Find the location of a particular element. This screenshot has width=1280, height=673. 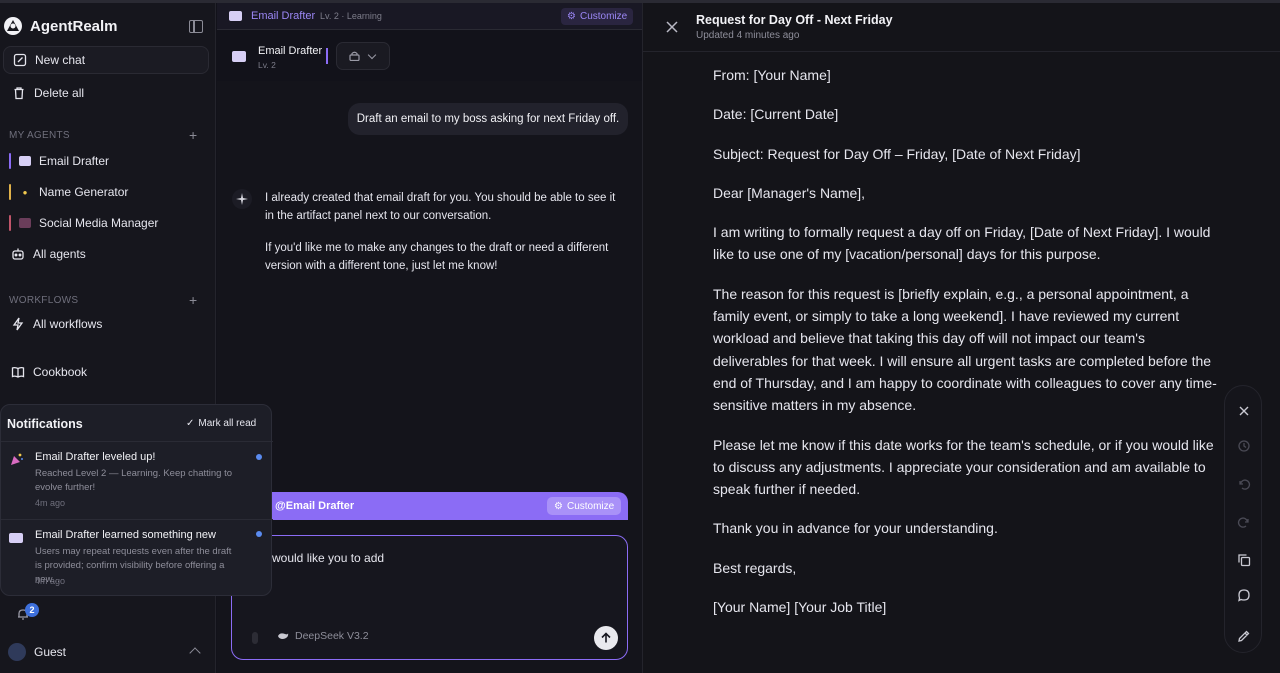

mark-all-read-button: ✓ Mark all read is located at coordinates (221, 423).